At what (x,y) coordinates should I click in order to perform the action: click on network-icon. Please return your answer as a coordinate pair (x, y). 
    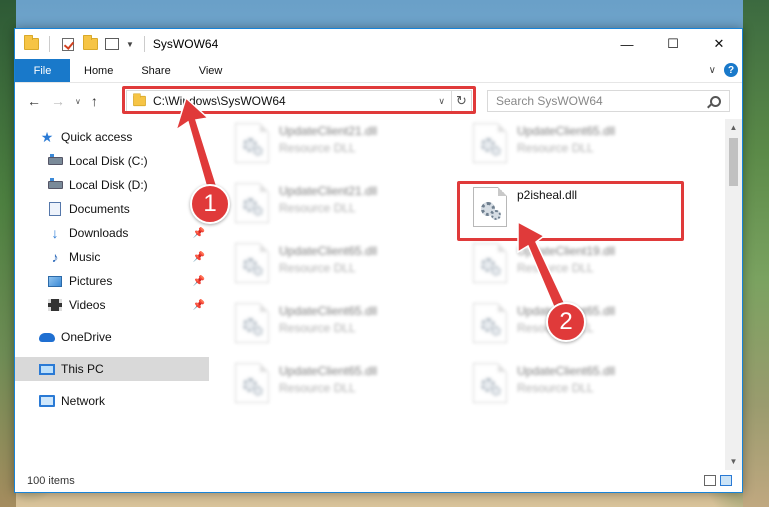
    Looking at the image, I should click on (47, 401).